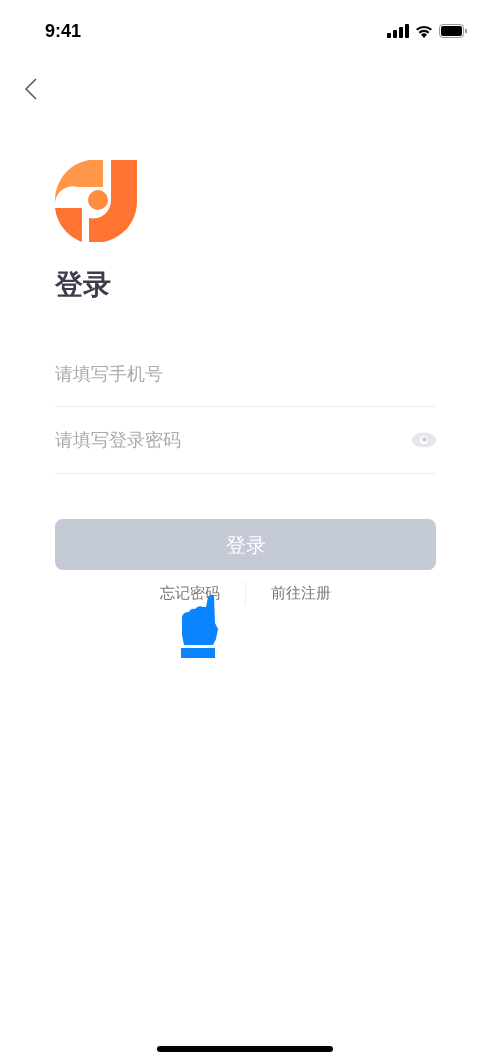  What do you see at coordinates (83, 285) in the screenshot?
I see `page-title: 登录` at bounding box center [83, 285].